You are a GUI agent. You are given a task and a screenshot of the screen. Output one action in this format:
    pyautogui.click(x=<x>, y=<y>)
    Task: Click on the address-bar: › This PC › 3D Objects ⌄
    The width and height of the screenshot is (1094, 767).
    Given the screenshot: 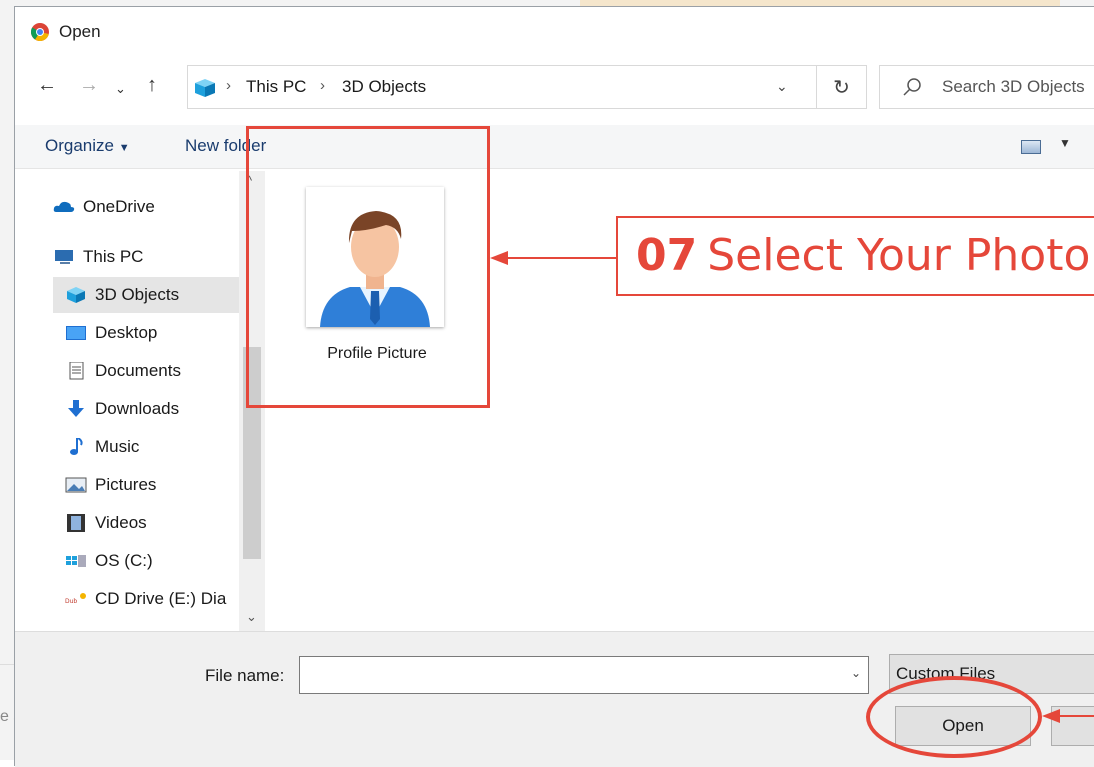 What is the action you would take?
    pyautogui.click(x=502, y=87)
    